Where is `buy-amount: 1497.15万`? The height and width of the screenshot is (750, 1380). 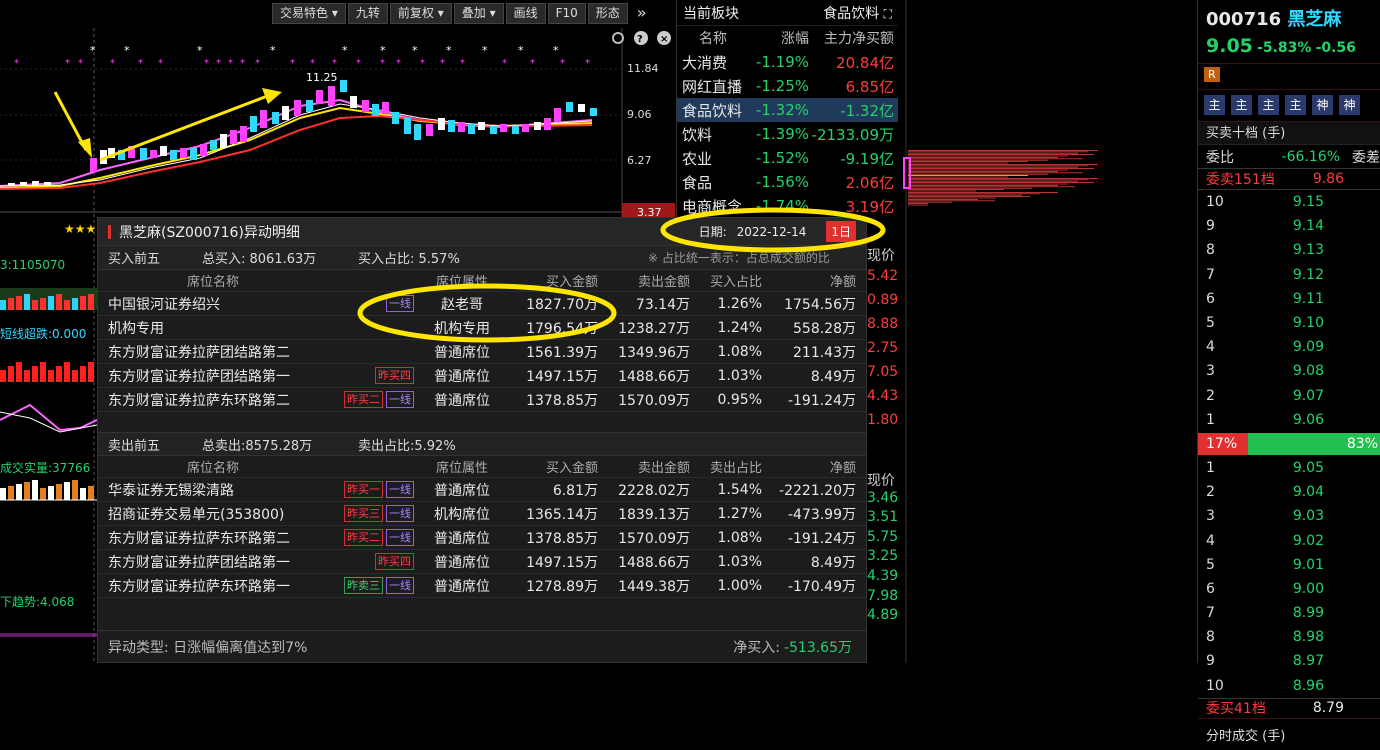
buy-amount: 1497.15万 is located at coordinates (562, 376).